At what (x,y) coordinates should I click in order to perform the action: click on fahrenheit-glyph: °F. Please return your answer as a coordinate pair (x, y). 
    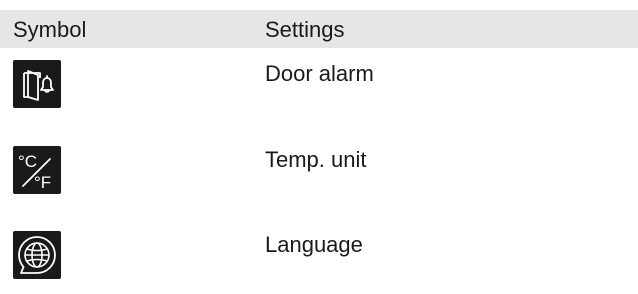
    Looking at the image, I should click on (42, 182).